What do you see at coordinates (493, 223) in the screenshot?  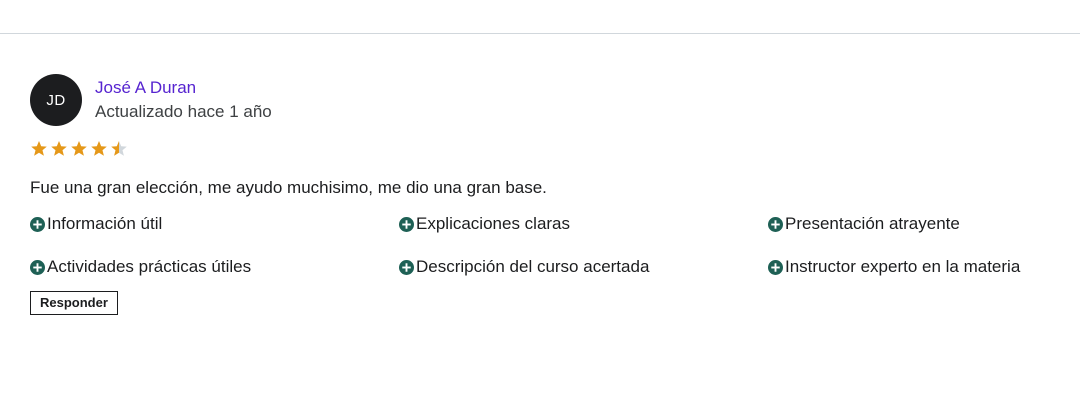 I see `review-tag-label: Explicaciones claras` at bounding box center [493, 223].